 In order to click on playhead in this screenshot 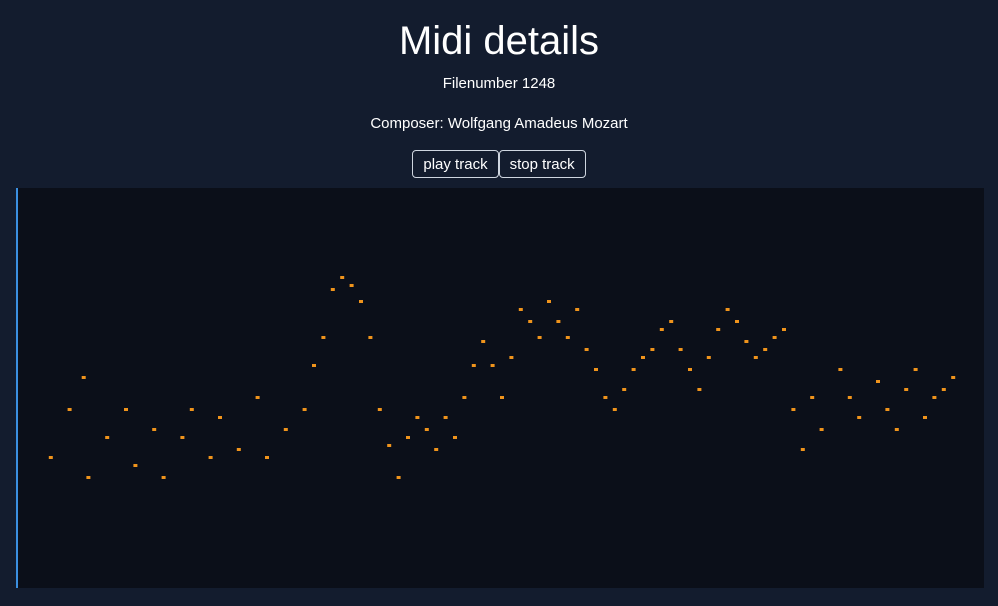, I will do `click(17, 388)`.